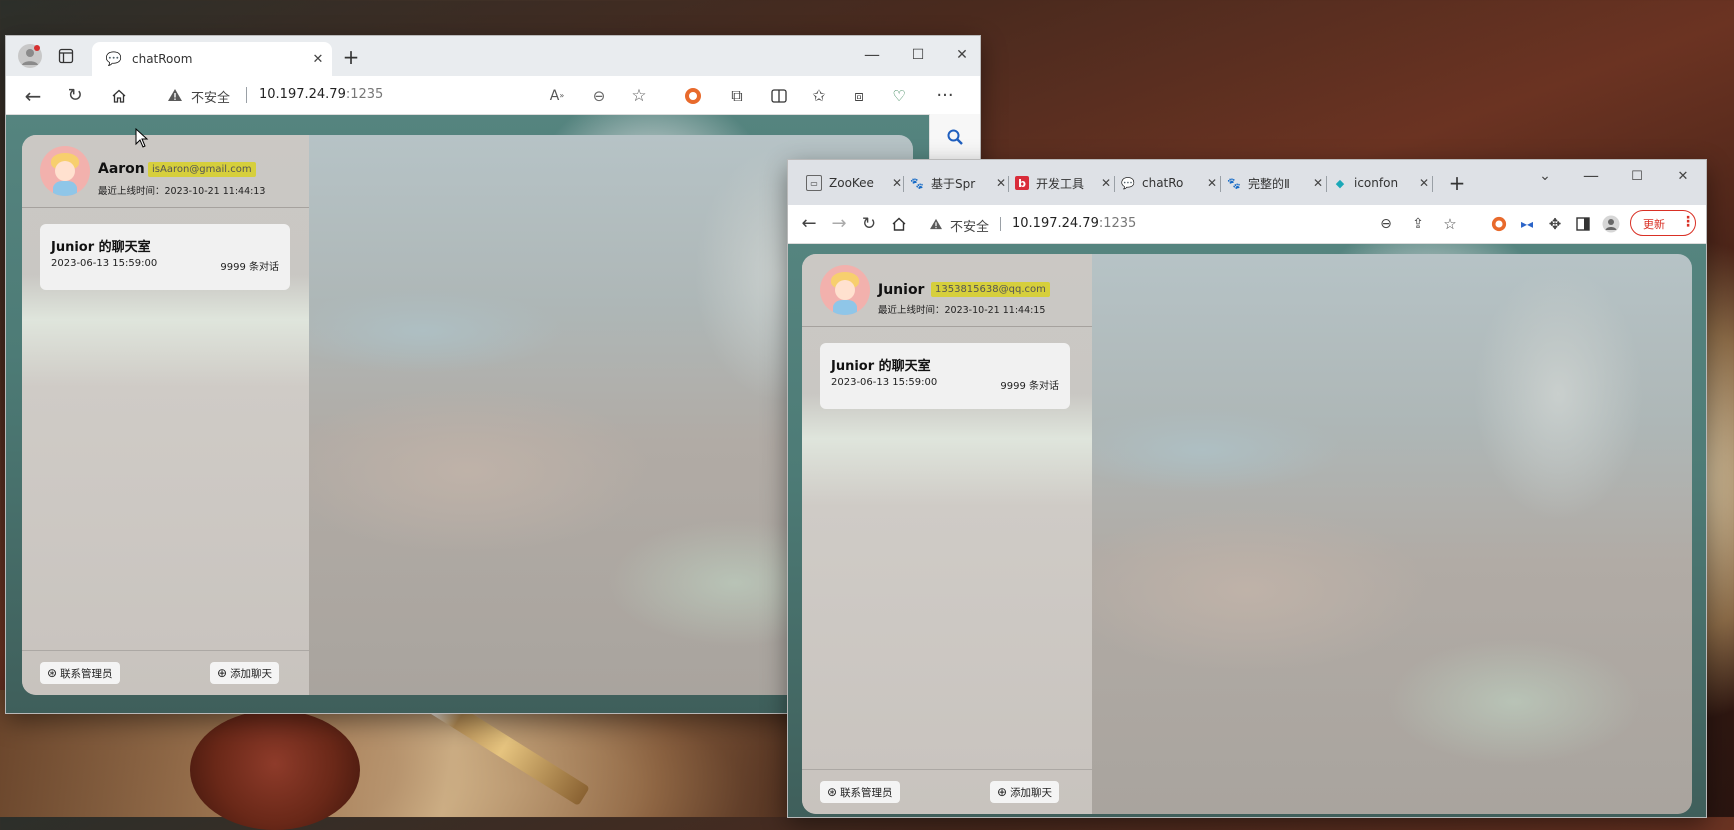  I want to click on extension-arrows-icon: ▸◂, so click(1527, 224).